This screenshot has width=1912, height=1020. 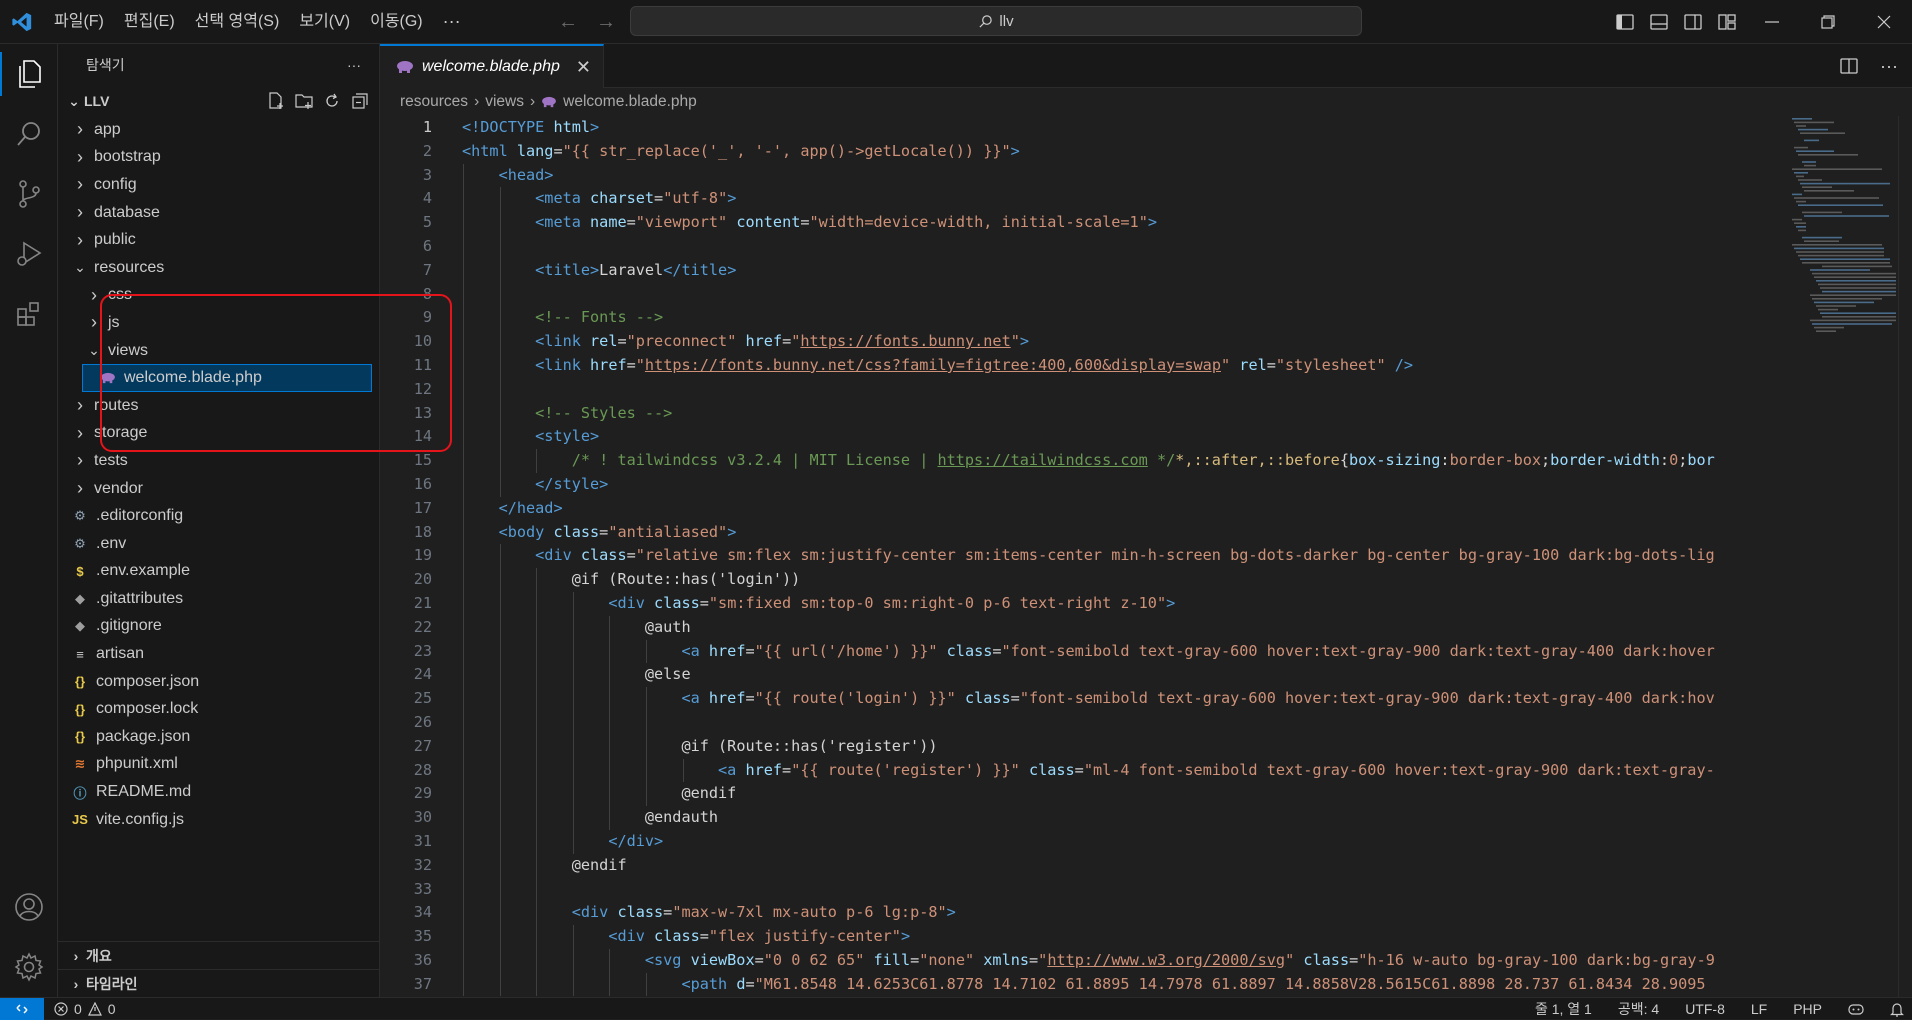 What do you see at coordinates (218, 213) in the screenshot?
I see `folder-database: › database` at bounding box center [218, 213].